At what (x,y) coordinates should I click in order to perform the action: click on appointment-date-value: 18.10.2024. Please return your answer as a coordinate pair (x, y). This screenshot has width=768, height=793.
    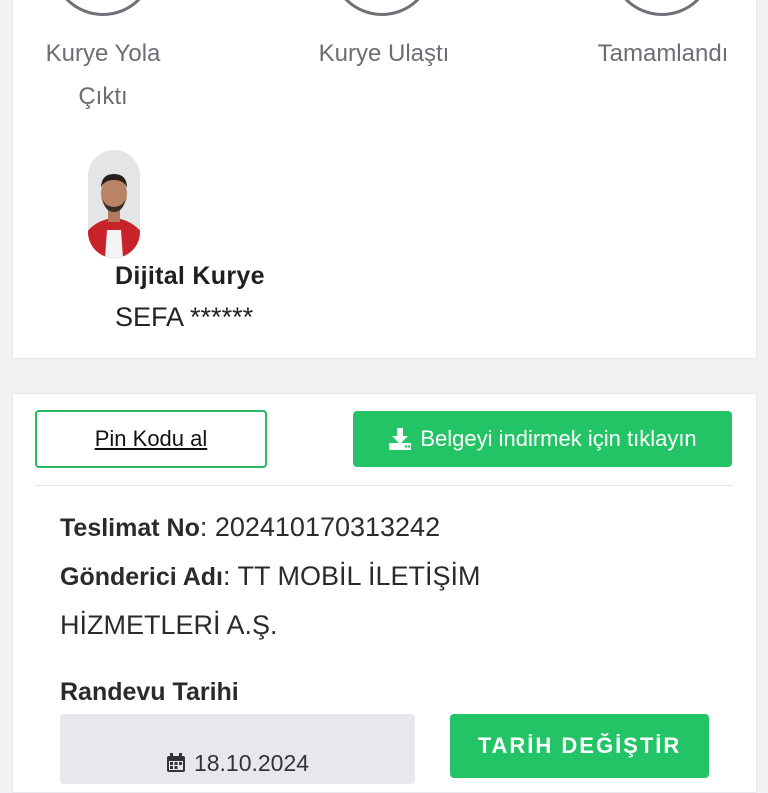
    Looking at the image, I should click on (251, 762).